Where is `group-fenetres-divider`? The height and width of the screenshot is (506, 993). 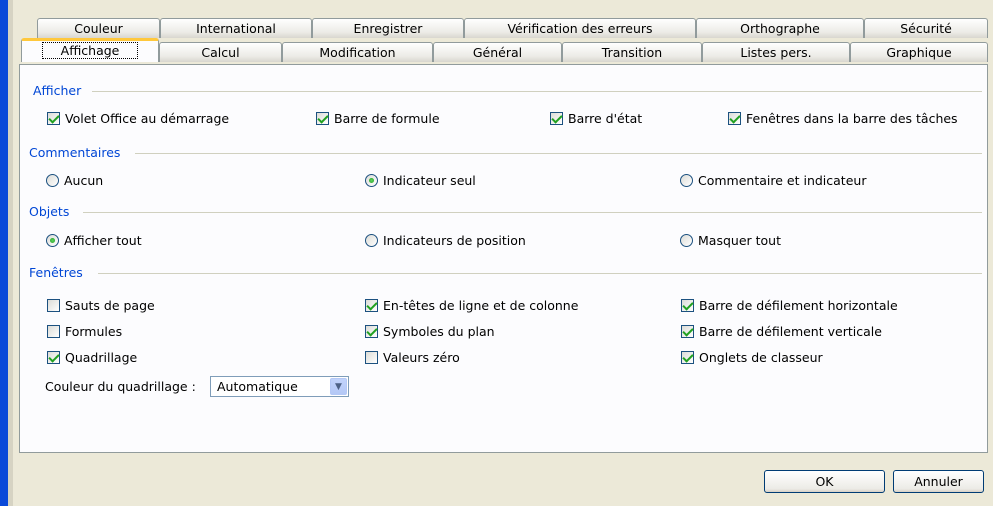
group-fenetres-divider is located at coordinates (540, 273).